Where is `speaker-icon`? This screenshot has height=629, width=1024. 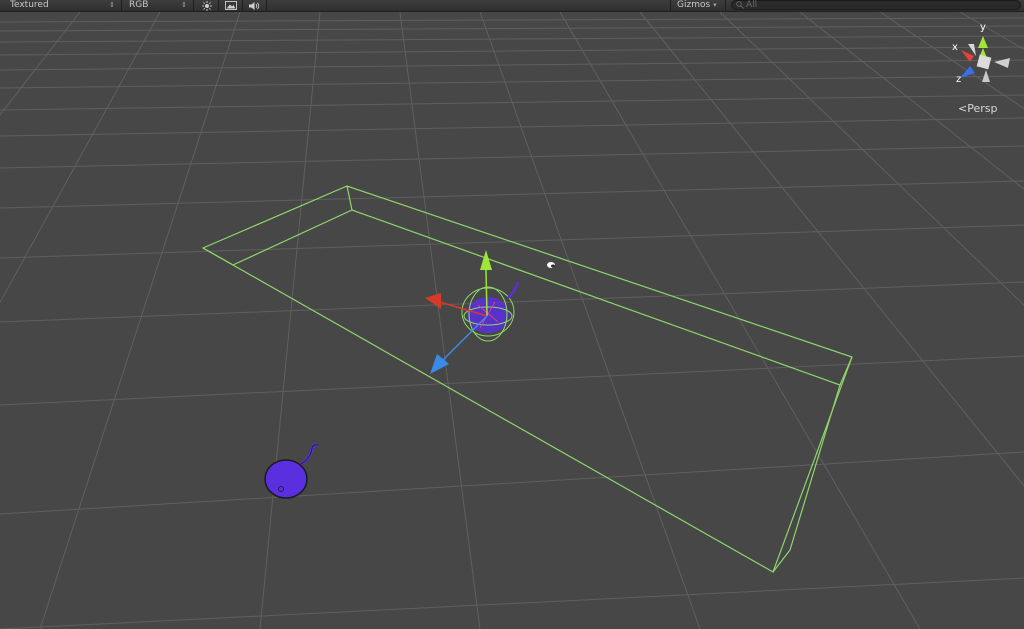 speaker-icon is located at coordinates (254, 5).